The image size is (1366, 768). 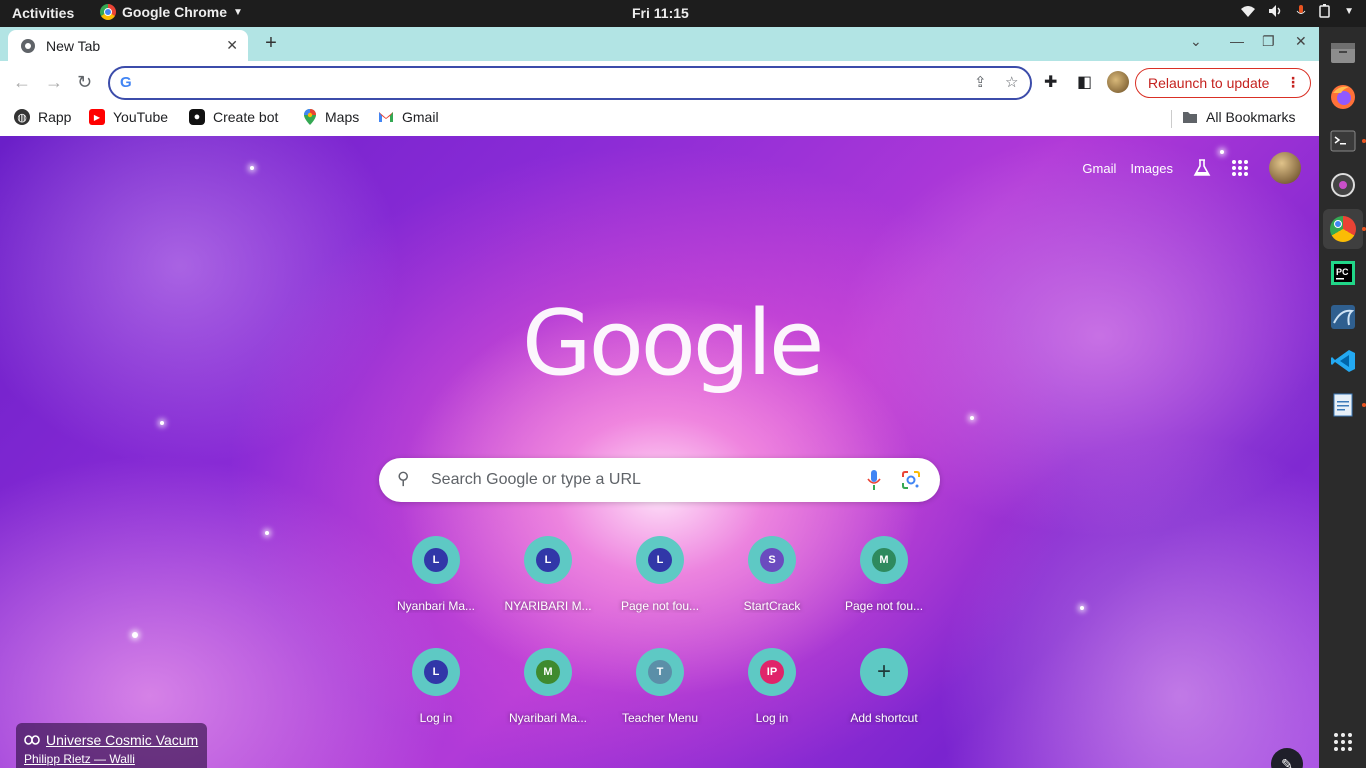 I want to click on dock-text-editor, so click(x=1344, y=405).